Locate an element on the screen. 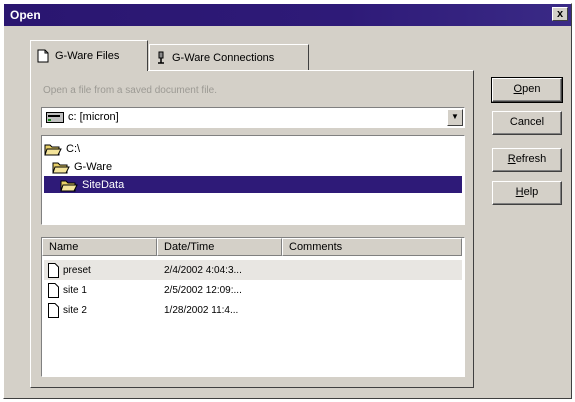 The width and height of the screenshot is (575, 402). folder-label: C:\ is located at coordinates (73, 148).